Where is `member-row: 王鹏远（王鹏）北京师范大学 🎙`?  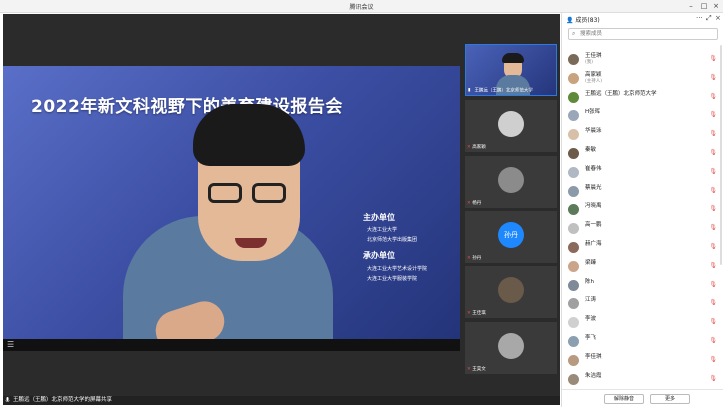 member-row: 王鹏远（王鹏）北京师范大学 🎙 is located at coordinates (643, 98).